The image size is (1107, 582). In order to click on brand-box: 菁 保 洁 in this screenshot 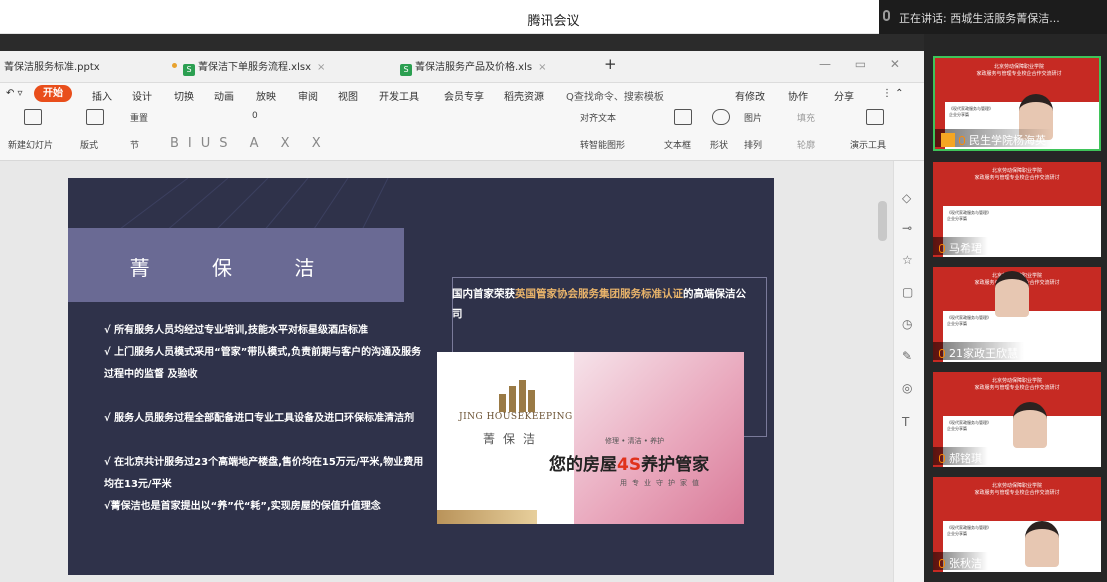, I will do `click(236, 265)`.